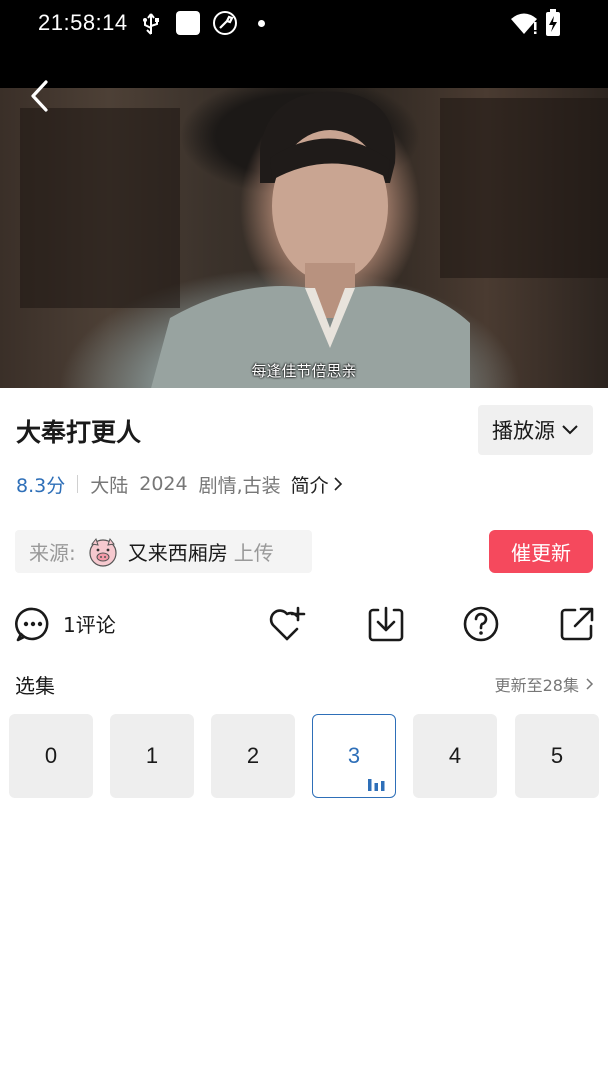  What do you see at coordinates (253, 553) in the screenshot?
I see `uploader-suffix: 上传` at bounding box center [253, 553].